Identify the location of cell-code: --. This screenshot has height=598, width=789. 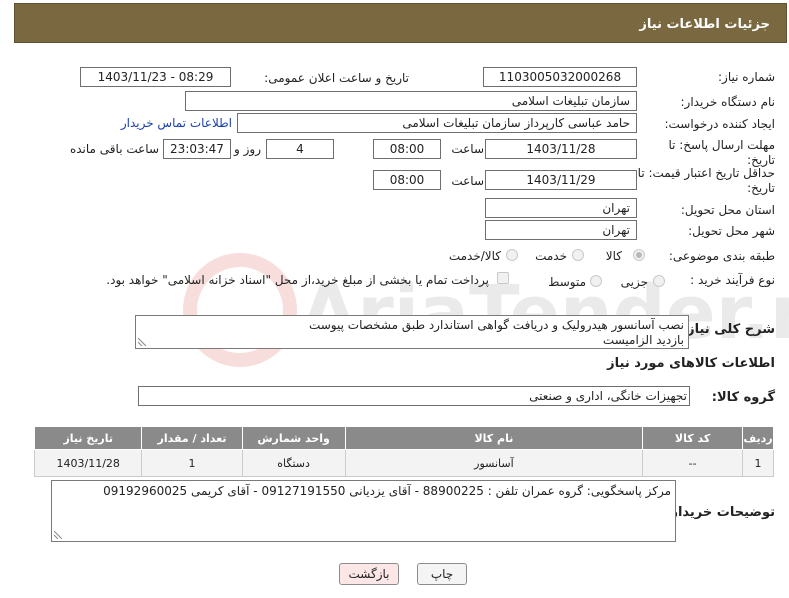
(693, 463).